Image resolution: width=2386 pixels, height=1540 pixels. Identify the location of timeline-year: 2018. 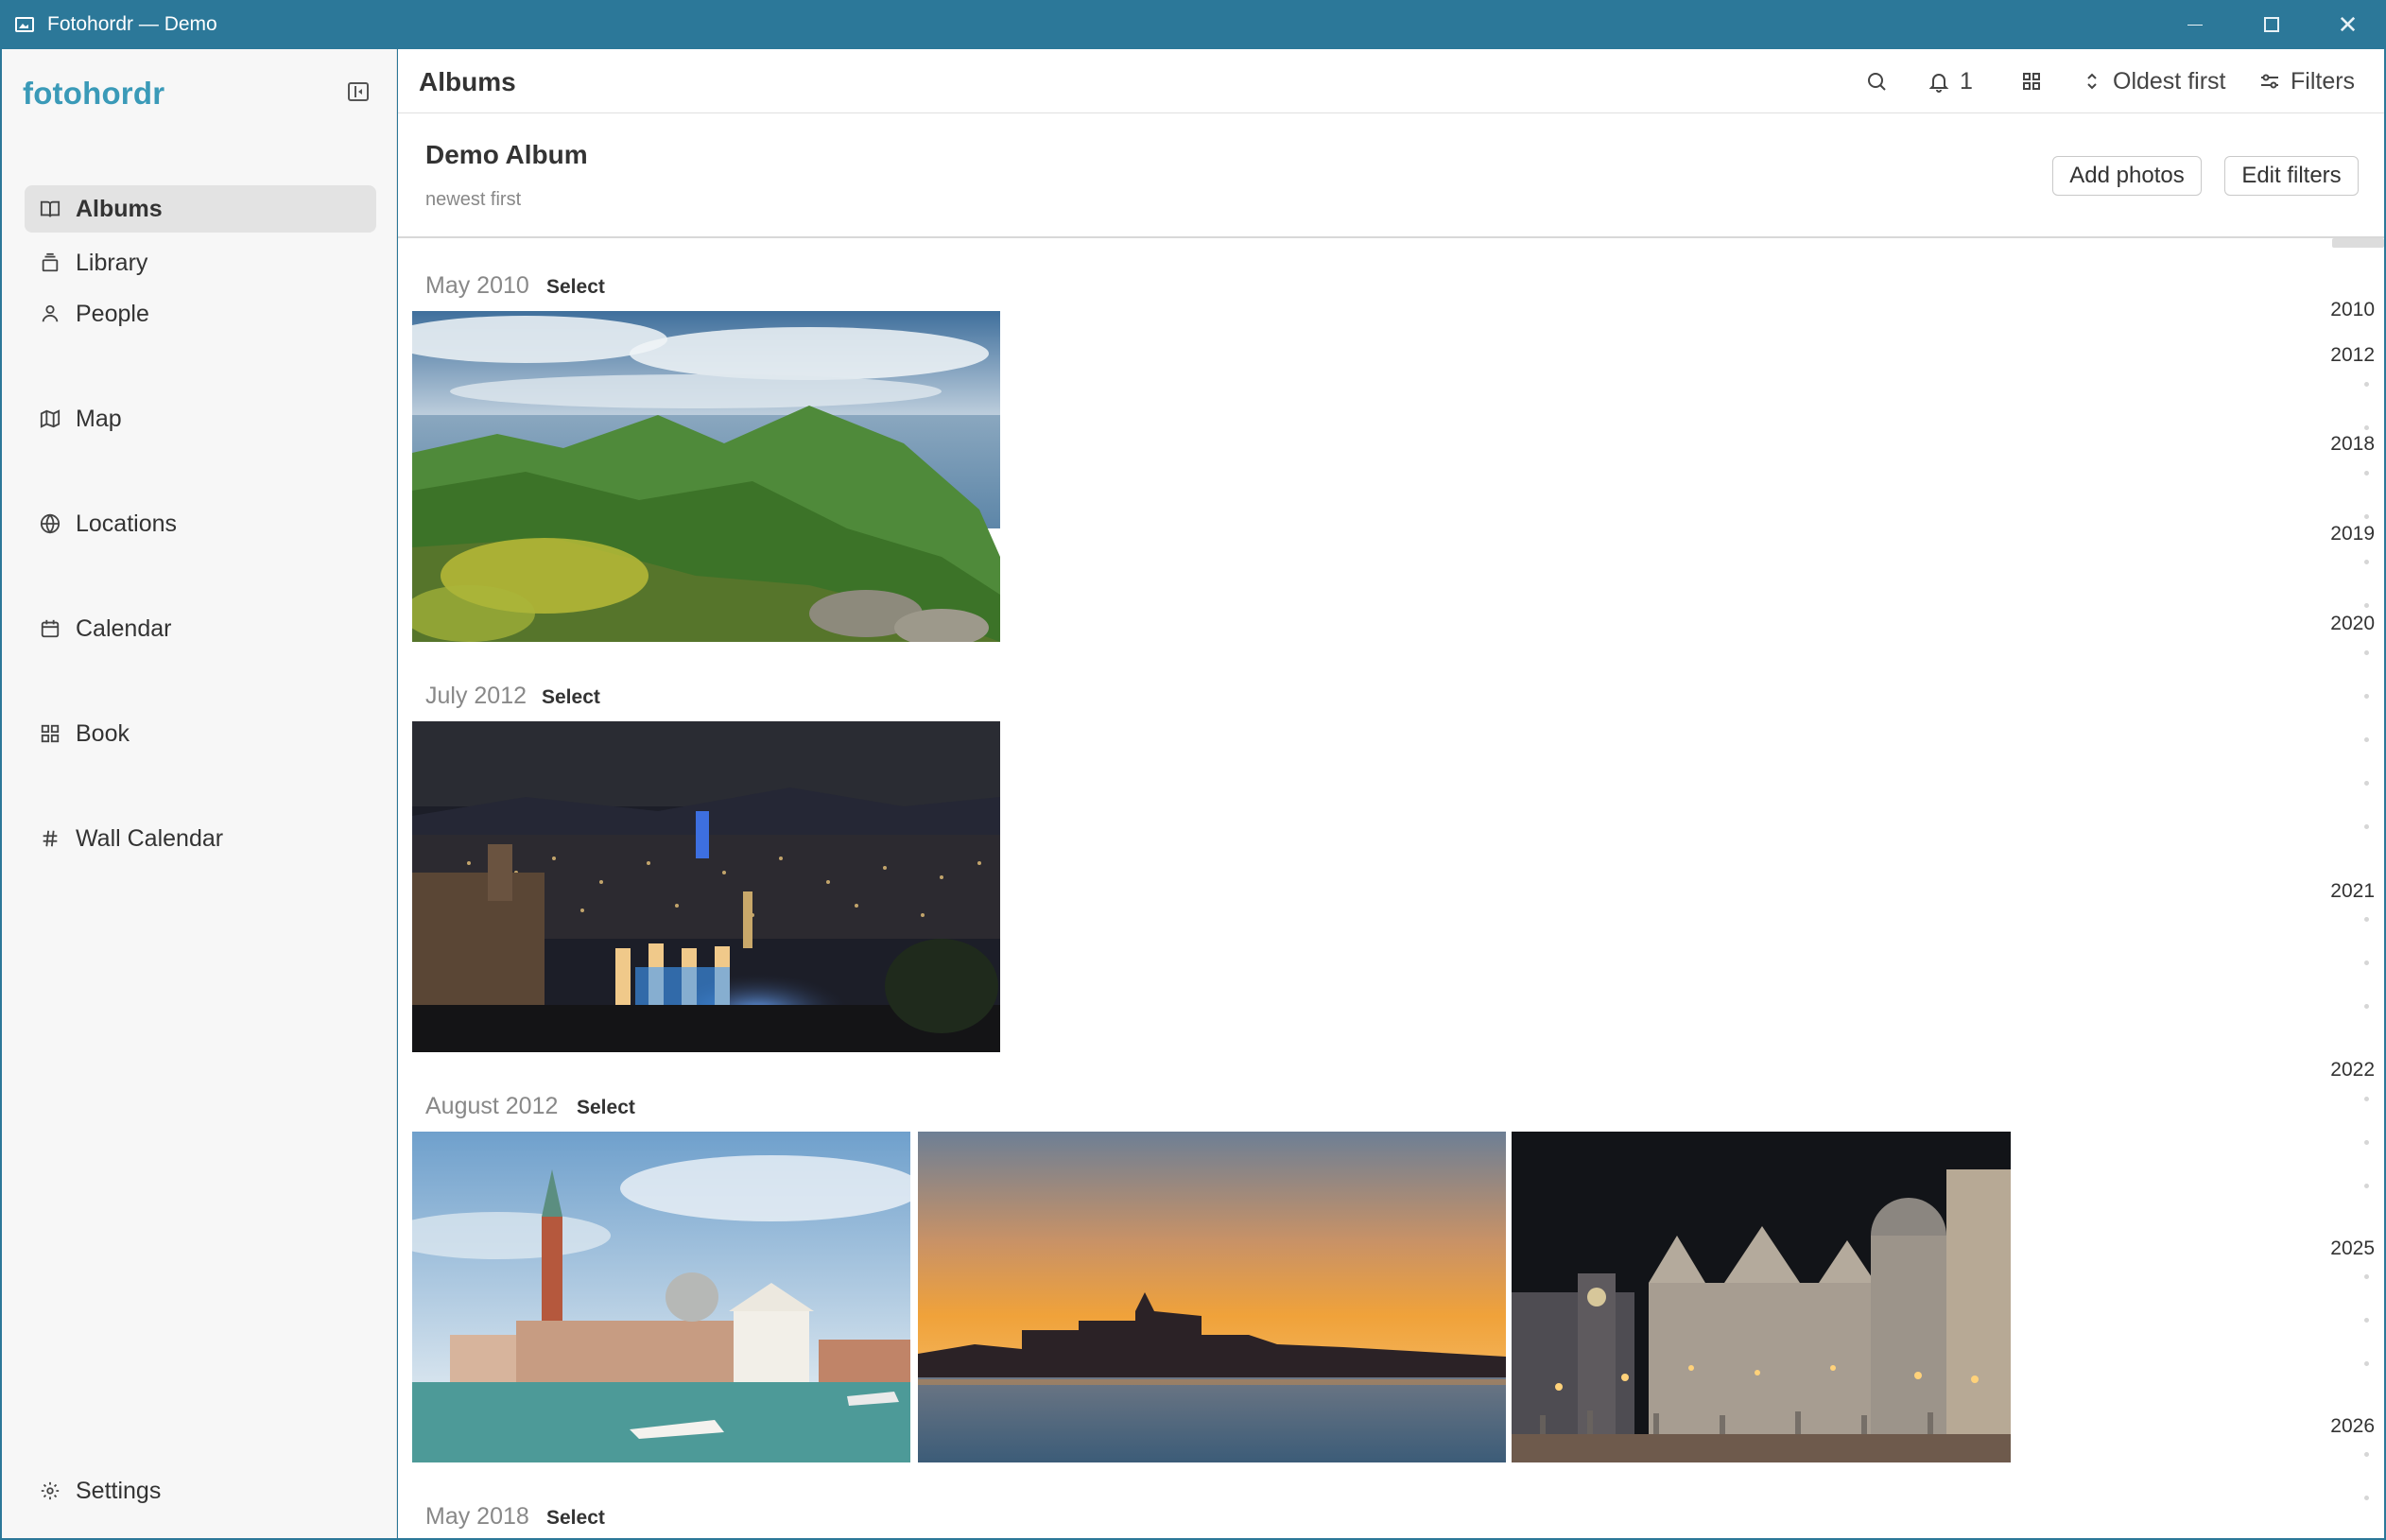
(2352, 444).